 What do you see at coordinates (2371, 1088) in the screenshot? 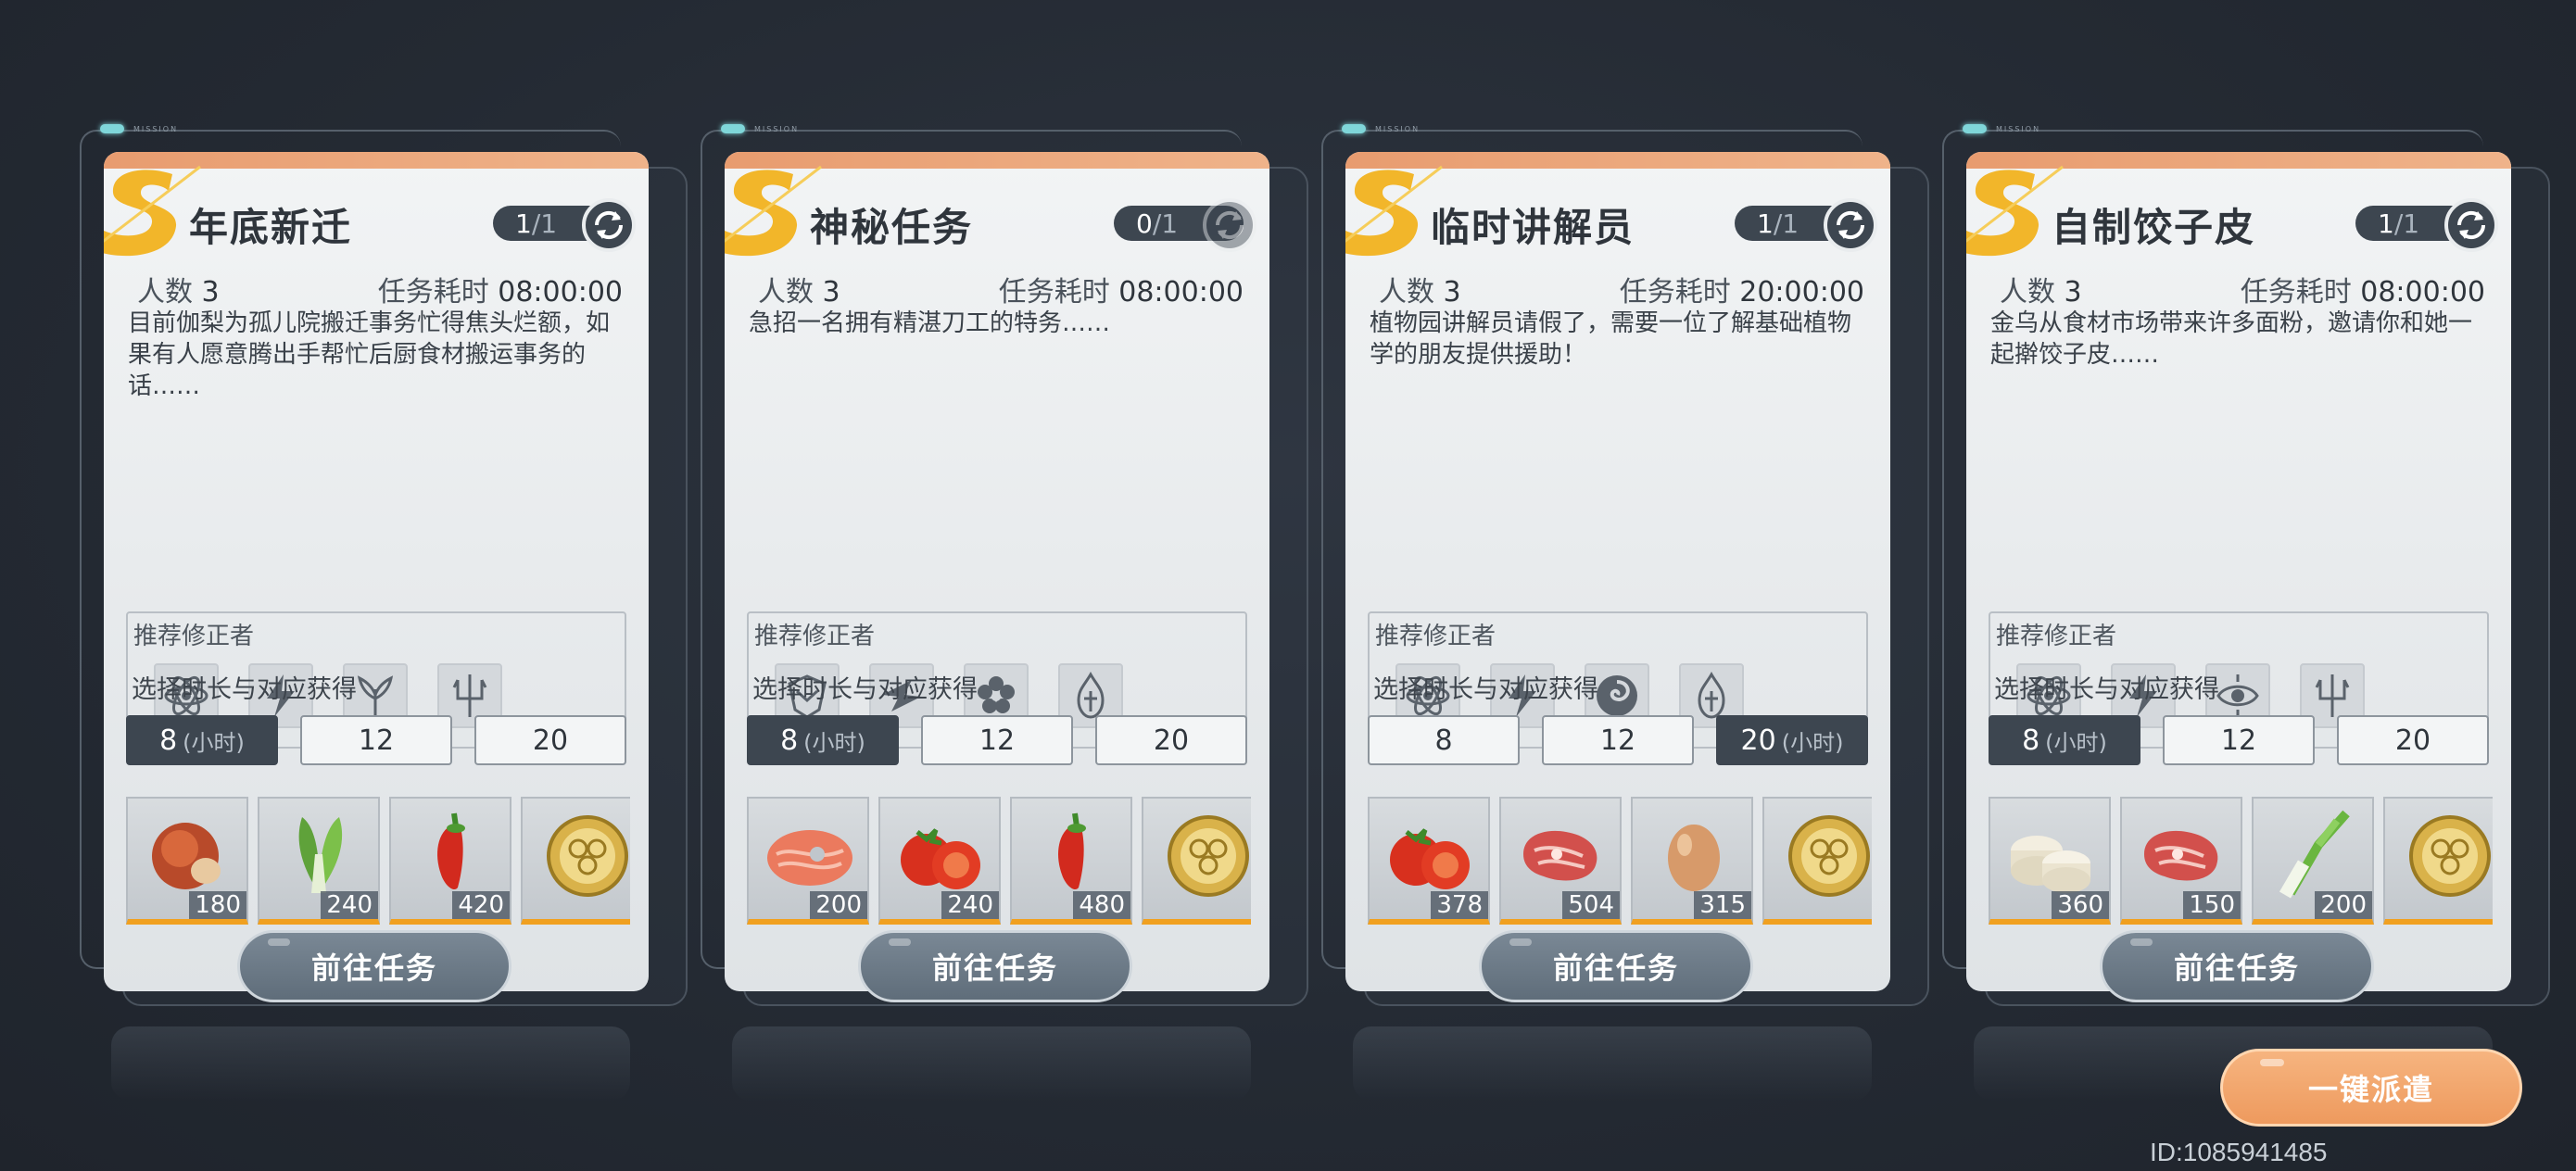
I see `one-click-dispatch-button: 一键派遣` at bounding box center [2371, 1088].